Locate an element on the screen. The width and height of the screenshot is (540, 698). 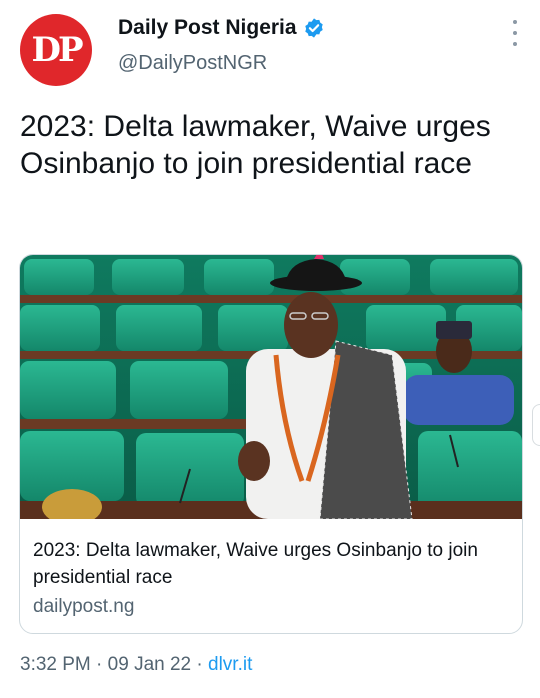
verified-badge-icon is located at coordinates (313, 28).